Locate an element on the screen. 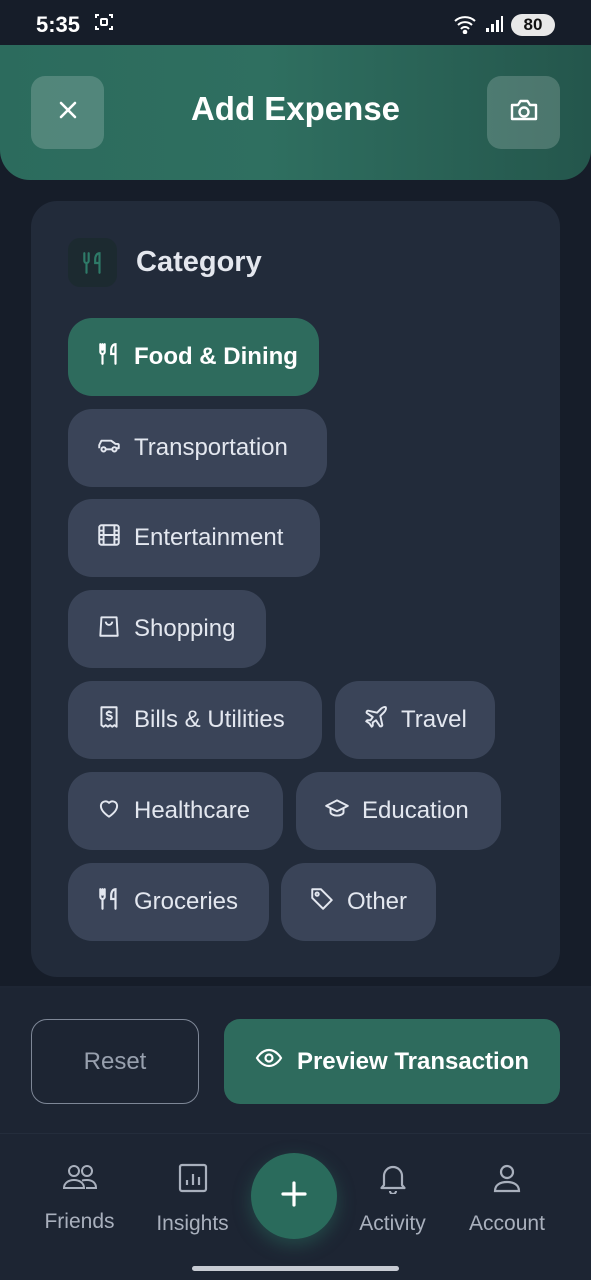 This screenshot has width=591, height=1280. chip-label: Groceries is located at coordinates (186, 901).